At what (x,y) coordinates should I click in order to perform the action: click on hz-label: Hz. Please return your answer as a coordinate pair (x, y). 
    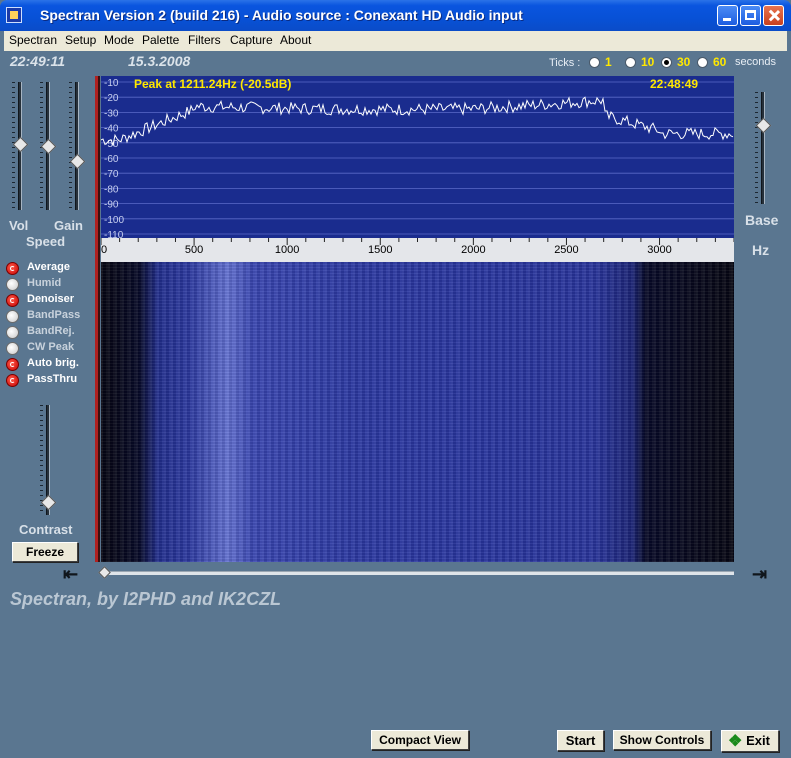
    Looking at the image, I should click on (761, 250).